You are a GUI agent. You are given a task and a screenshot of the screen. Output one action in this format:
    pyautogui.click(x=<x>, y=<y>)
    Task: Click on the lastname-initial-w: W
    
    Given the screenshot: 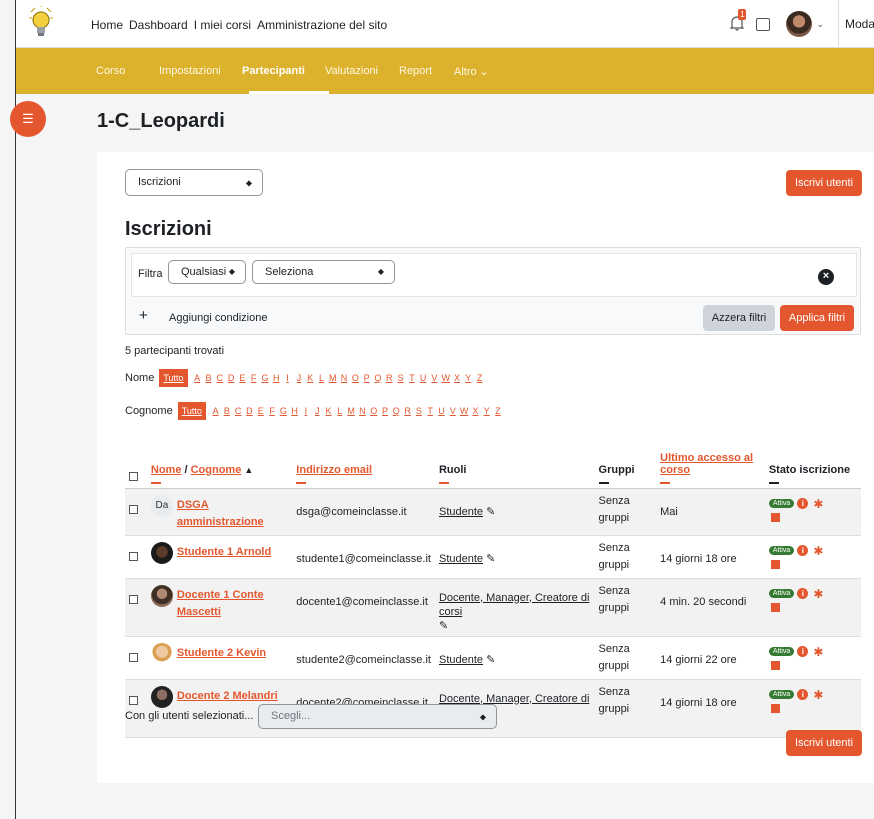 What is the action you would take?
    pyautogui.click(x=463, y=411)
    